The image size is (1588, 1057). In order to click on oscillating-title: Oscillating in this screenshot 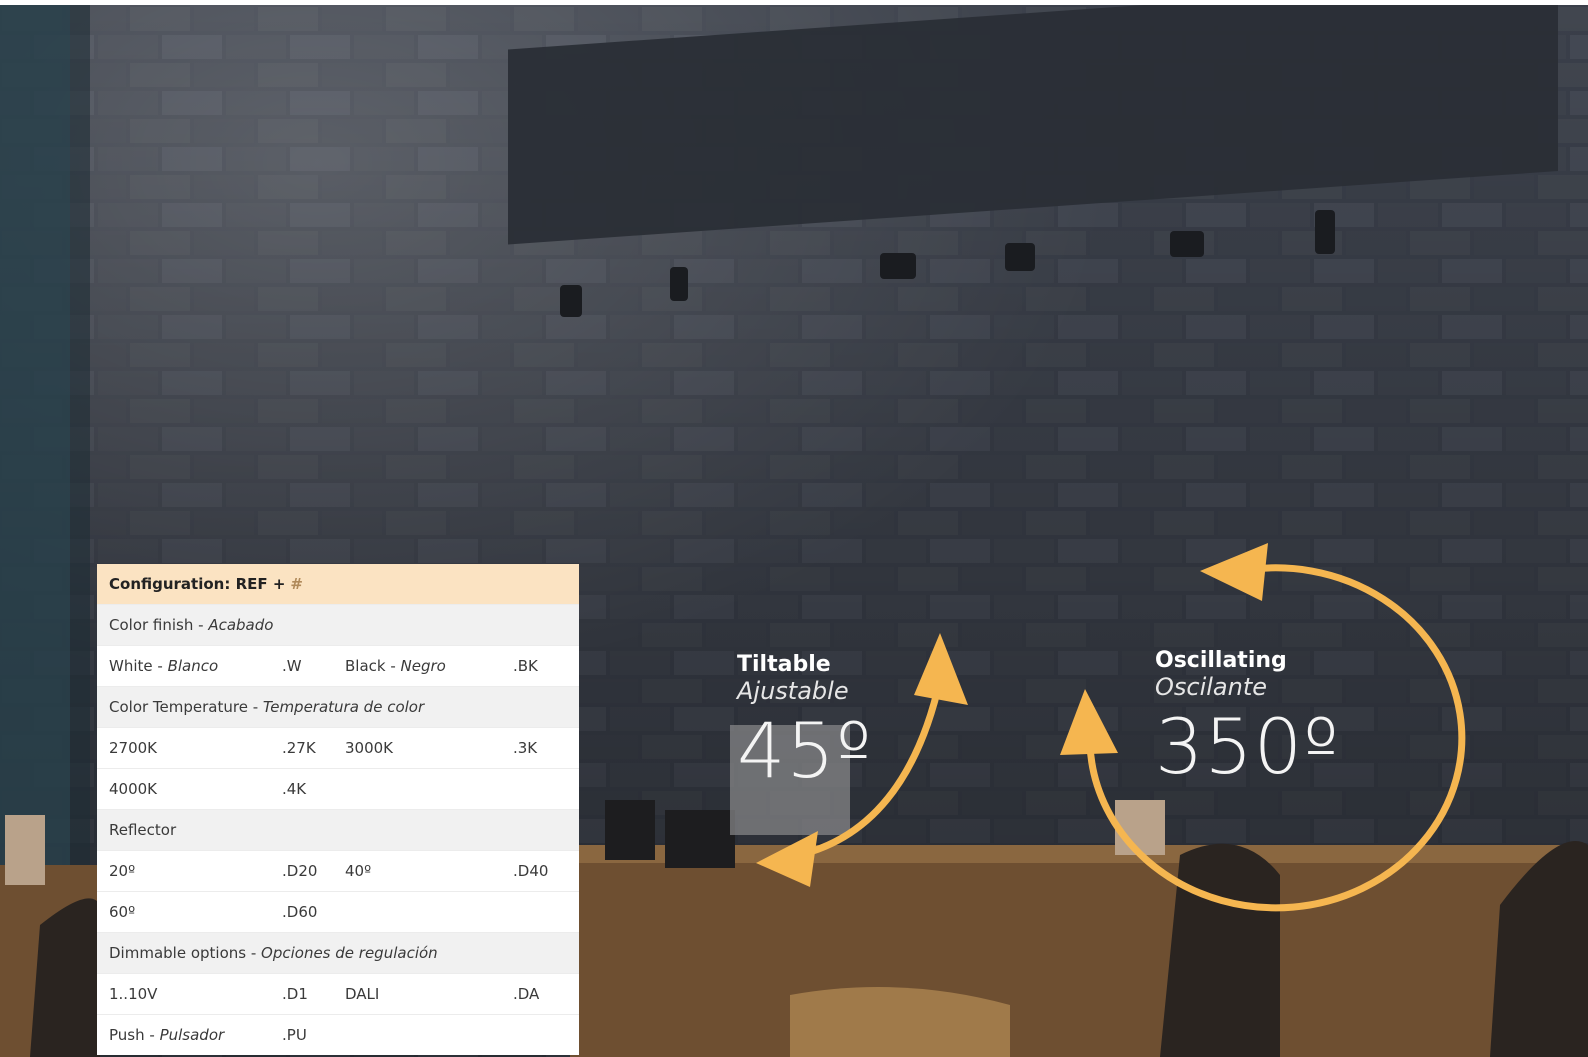, I will do `click(1221, 660)`.